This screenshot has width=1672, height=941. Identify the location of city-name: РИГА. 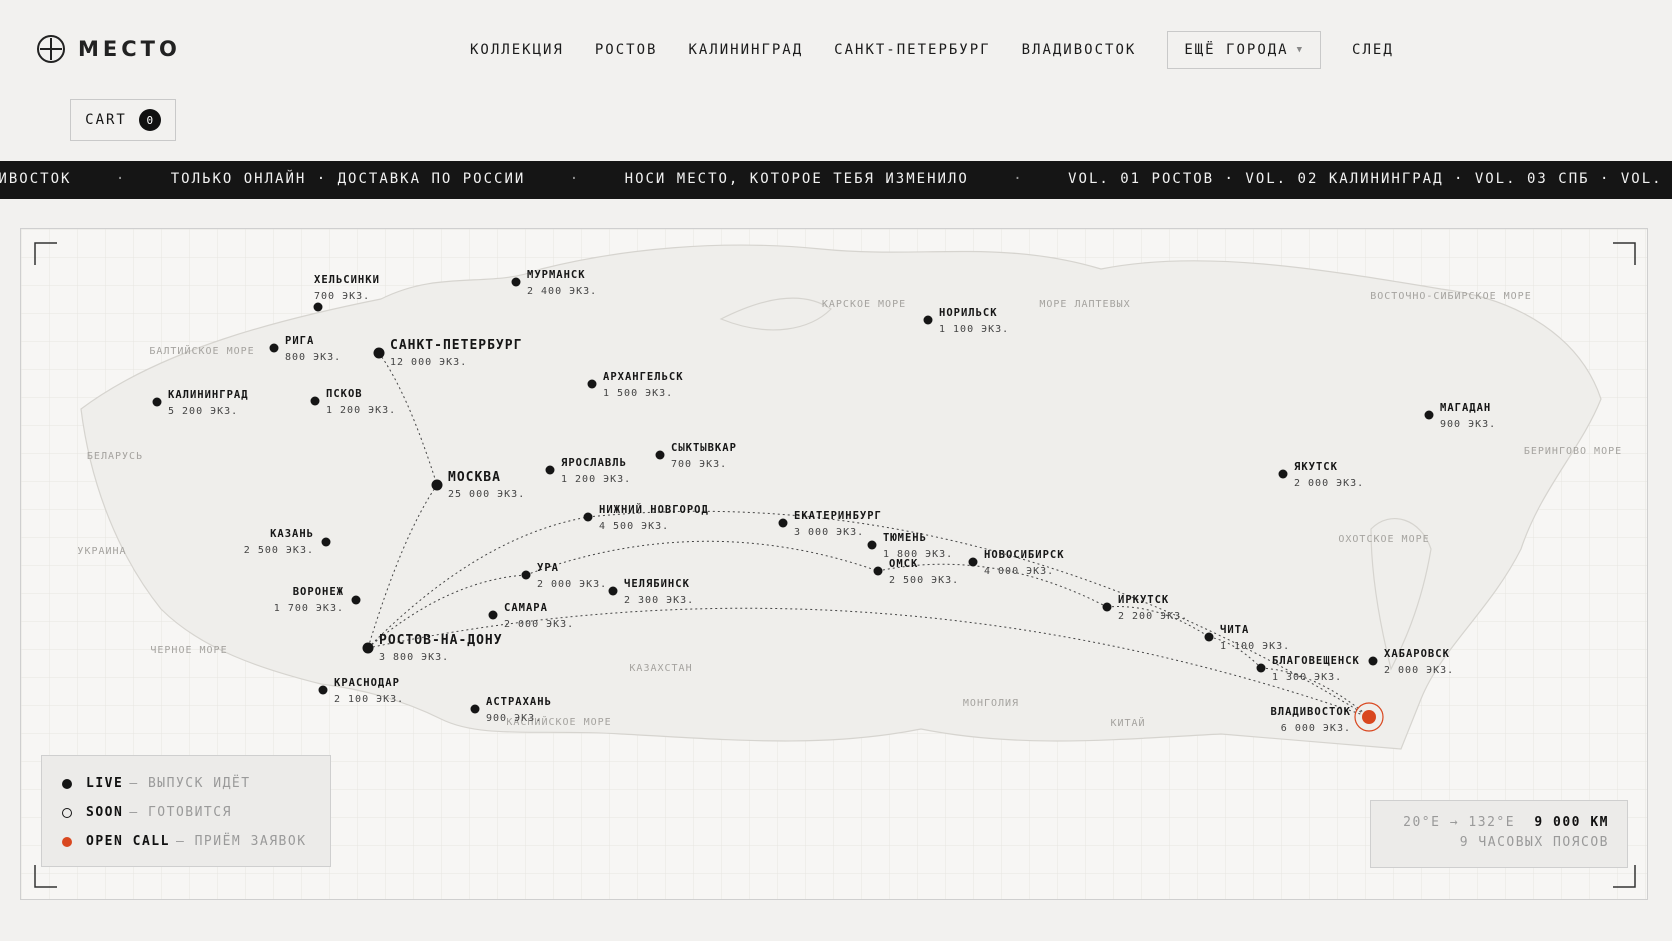
(299, 341).